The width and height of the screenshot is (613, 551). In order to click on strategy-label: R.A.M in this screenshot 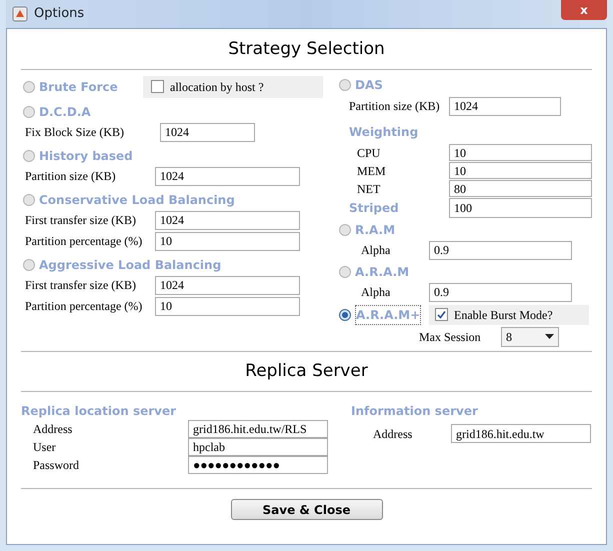, I will do `click(375, 230)`.